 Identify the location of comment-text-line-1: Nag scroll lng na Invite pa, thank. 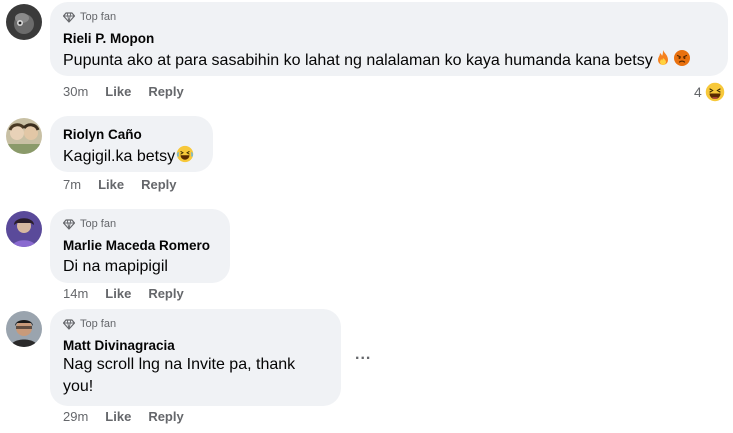
(179, 364).